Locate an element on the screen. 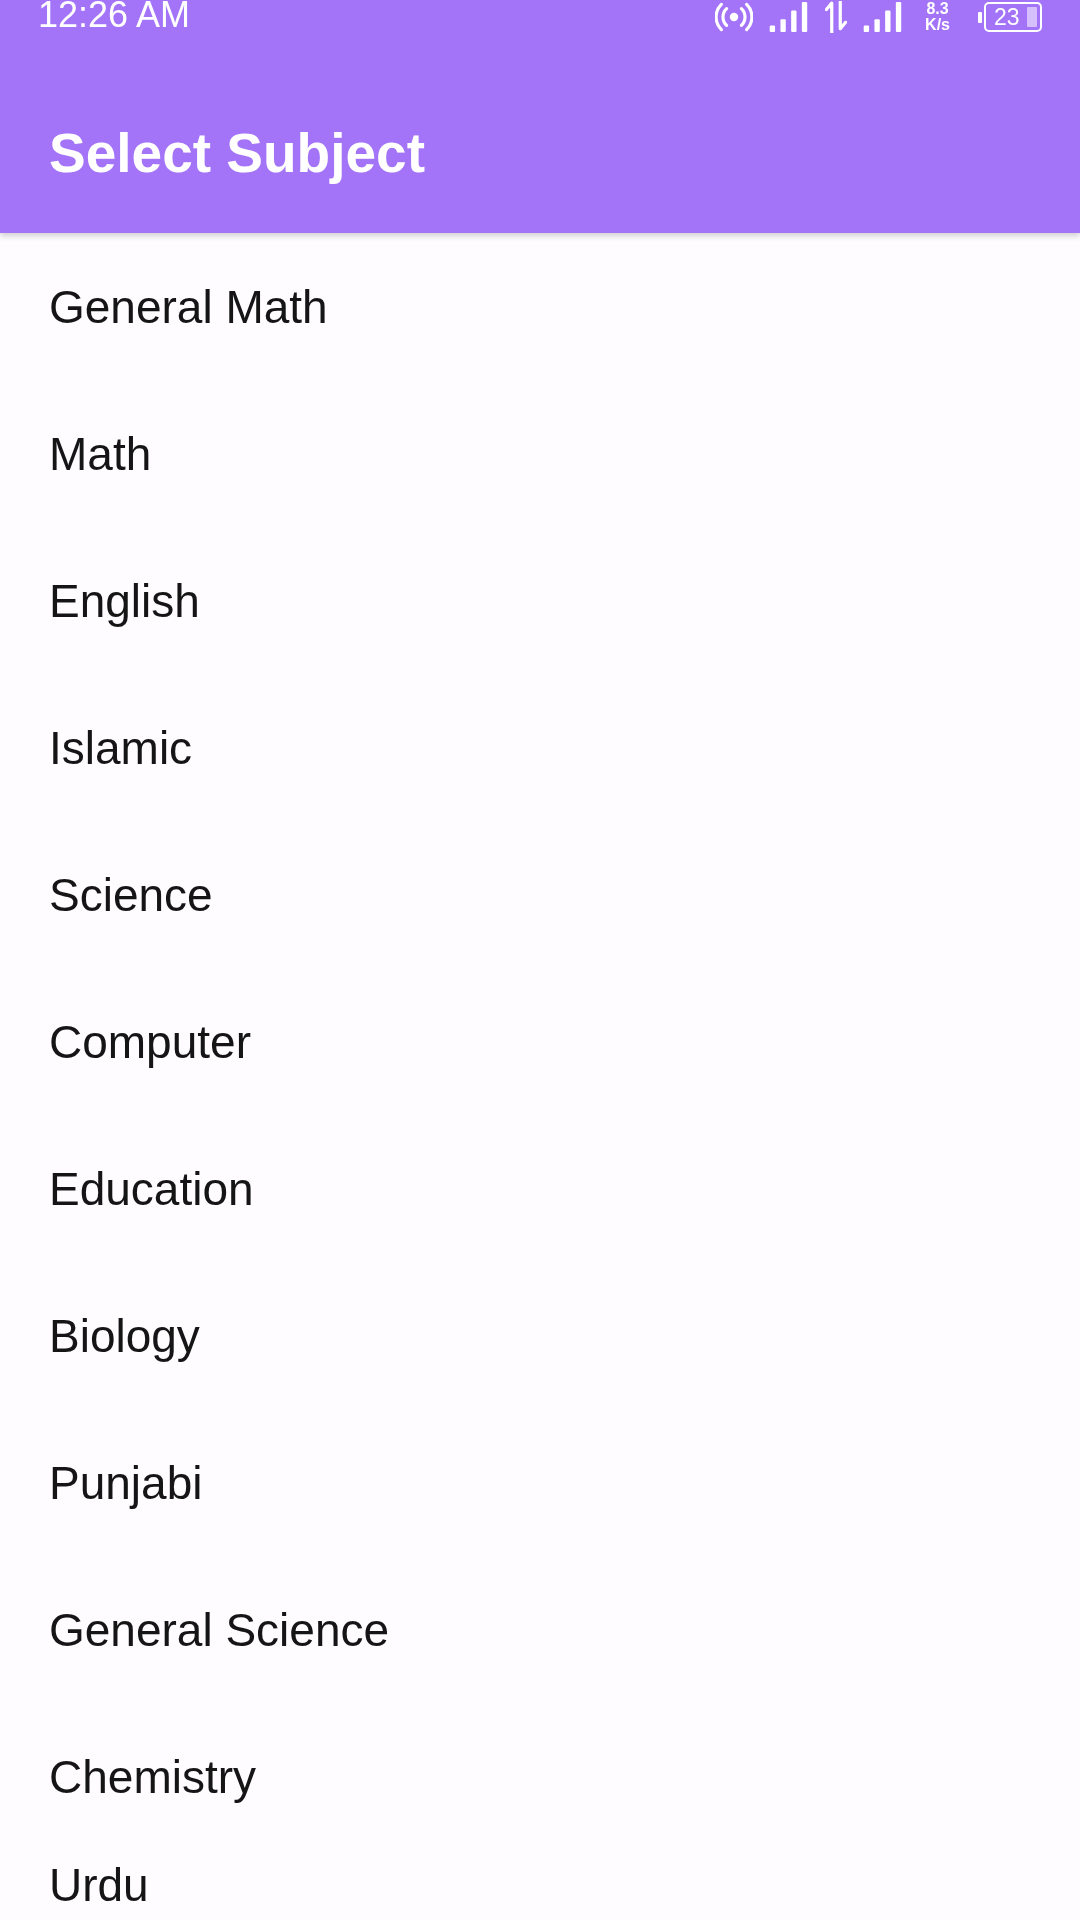 The width and height of the screenshot is (1080, 1920). subject-item: Islamic is located at coordinates (540, 747).